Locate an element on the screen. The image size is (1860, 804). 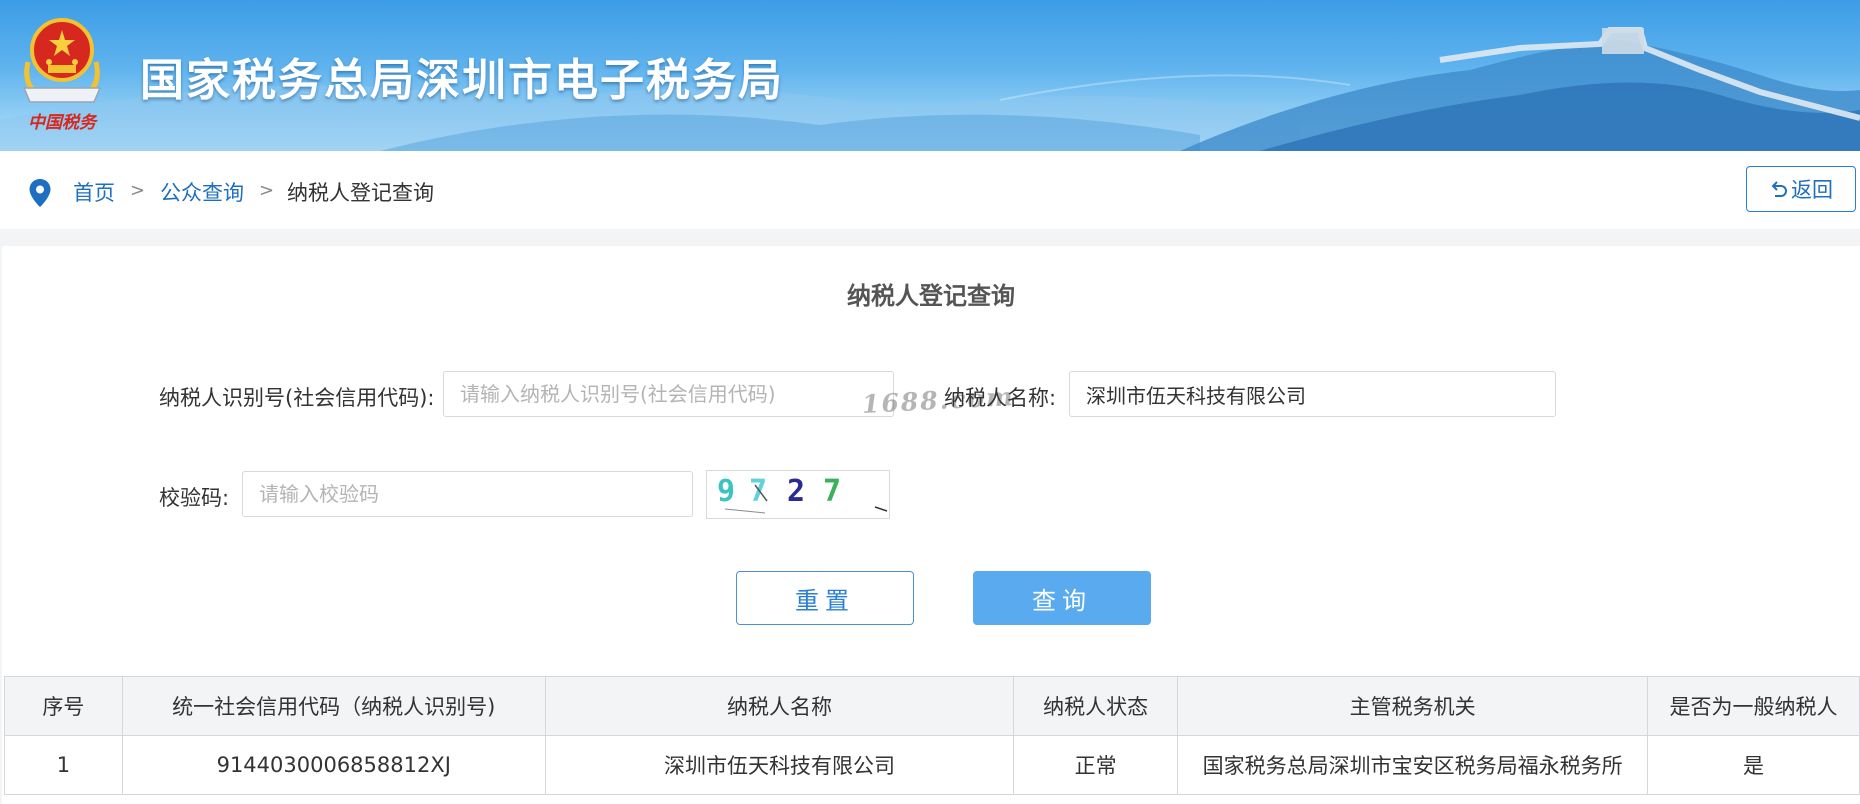
taxpayer-name-input is located at coordinates (1312, 394).